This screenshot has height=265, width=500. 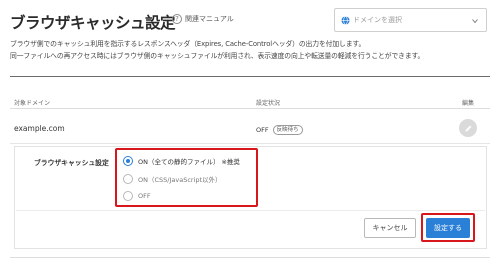 What do you see at coordinates (468, 103) in the screenshot?
I see `column-header-edit: 編集` at bounding box center [468, 103].